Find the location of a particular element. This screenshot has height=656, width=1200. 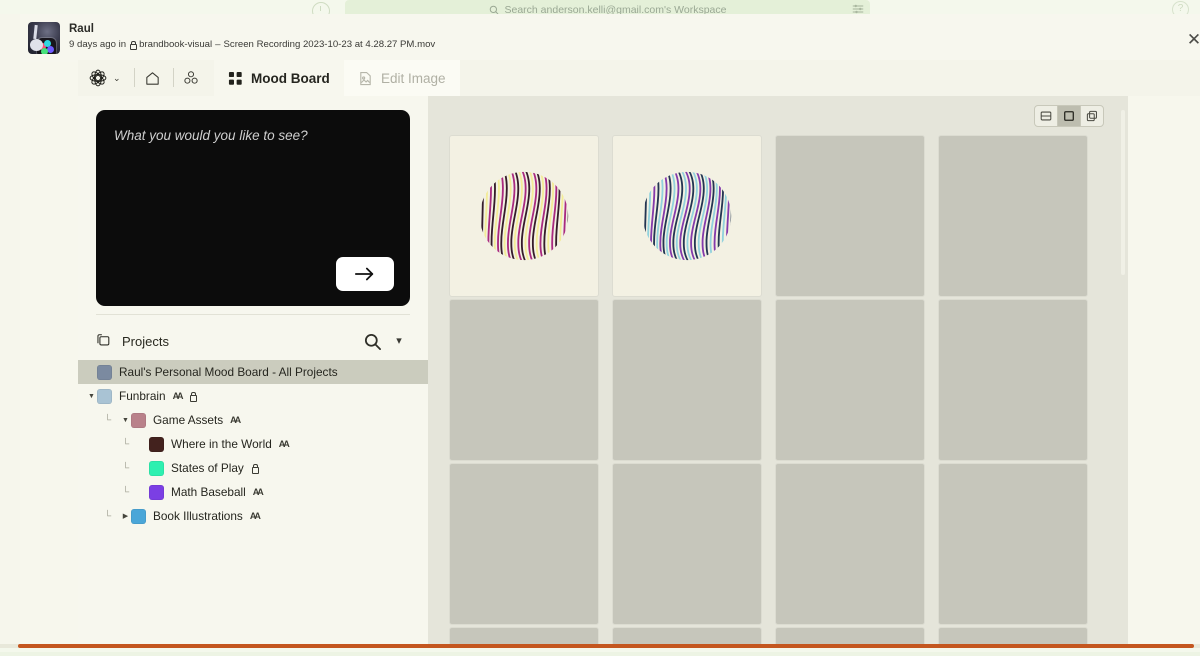

stacked-view-icon is located at coordinates (1091, 116).